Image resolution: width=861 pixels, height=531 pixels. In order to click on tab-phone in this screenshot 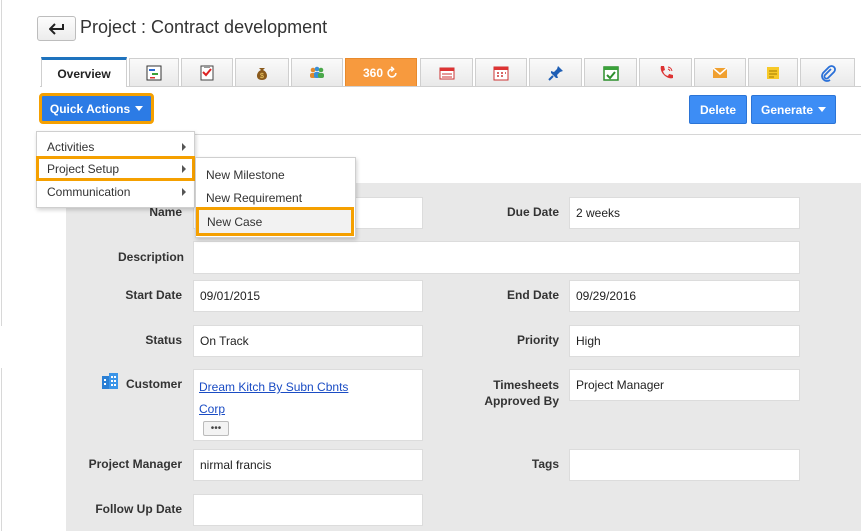, I will do `click(665, 72)`.